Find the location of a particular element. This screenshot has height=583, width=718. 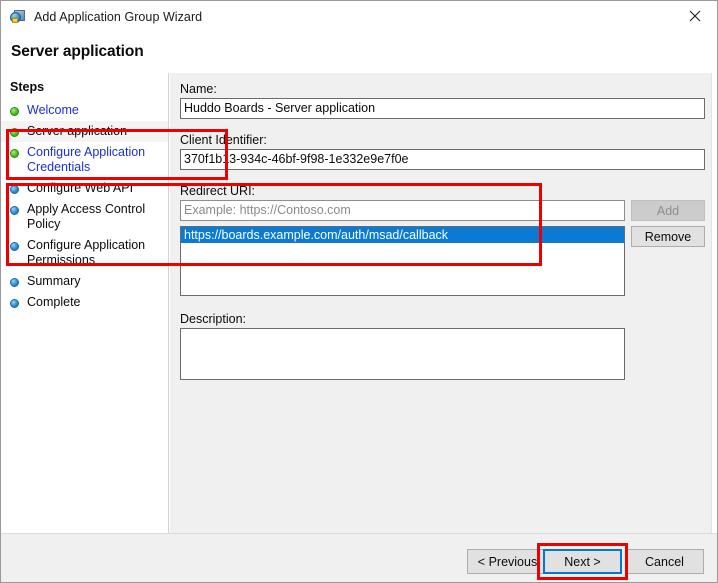

name-input: Huddo Boards - Server application is located at coordinates (442, 108).